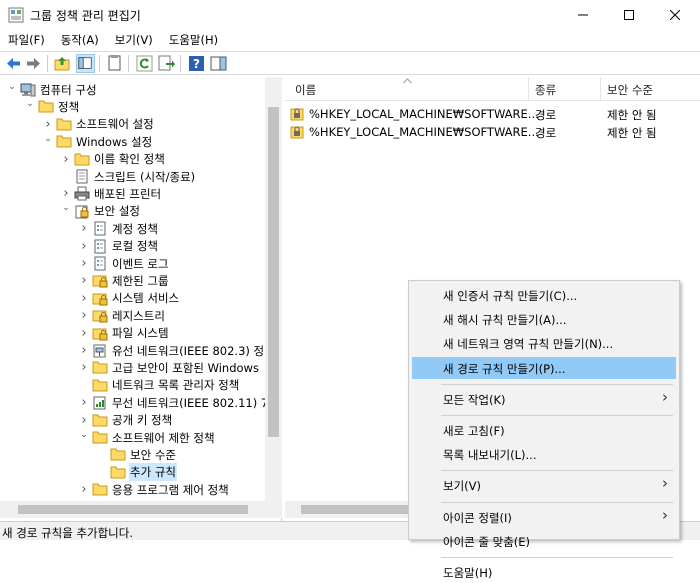 The width and height of the screenshot is (700, 583). I want to click on forward-button, so click(33, 63).